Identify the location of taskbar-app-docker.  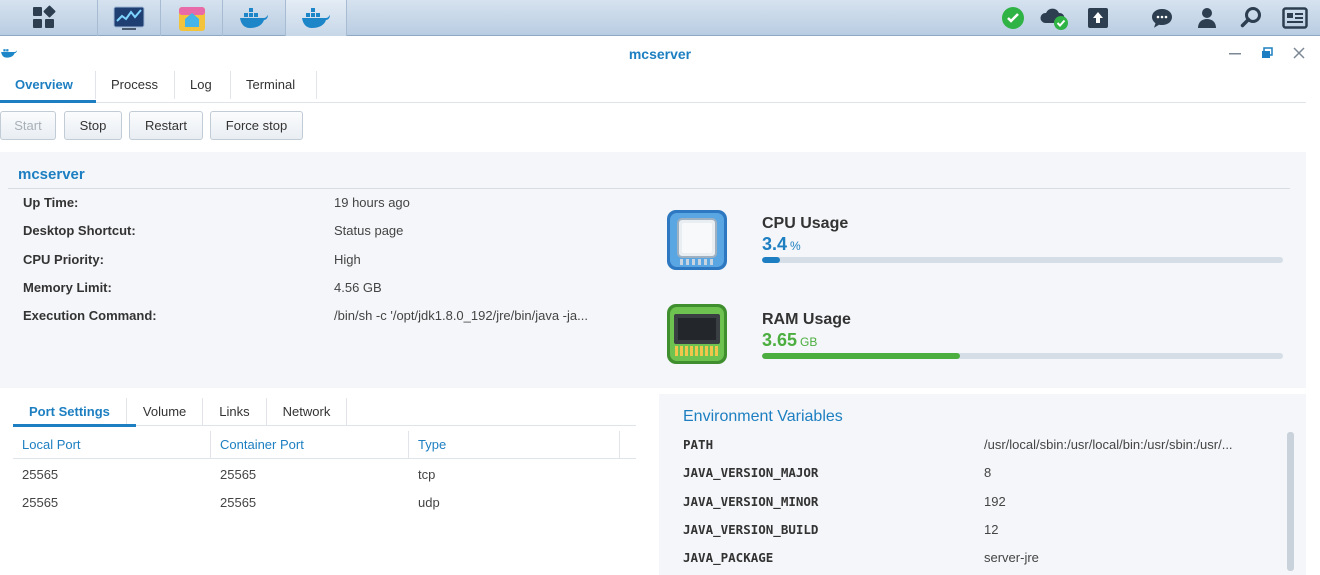
(253, 18).